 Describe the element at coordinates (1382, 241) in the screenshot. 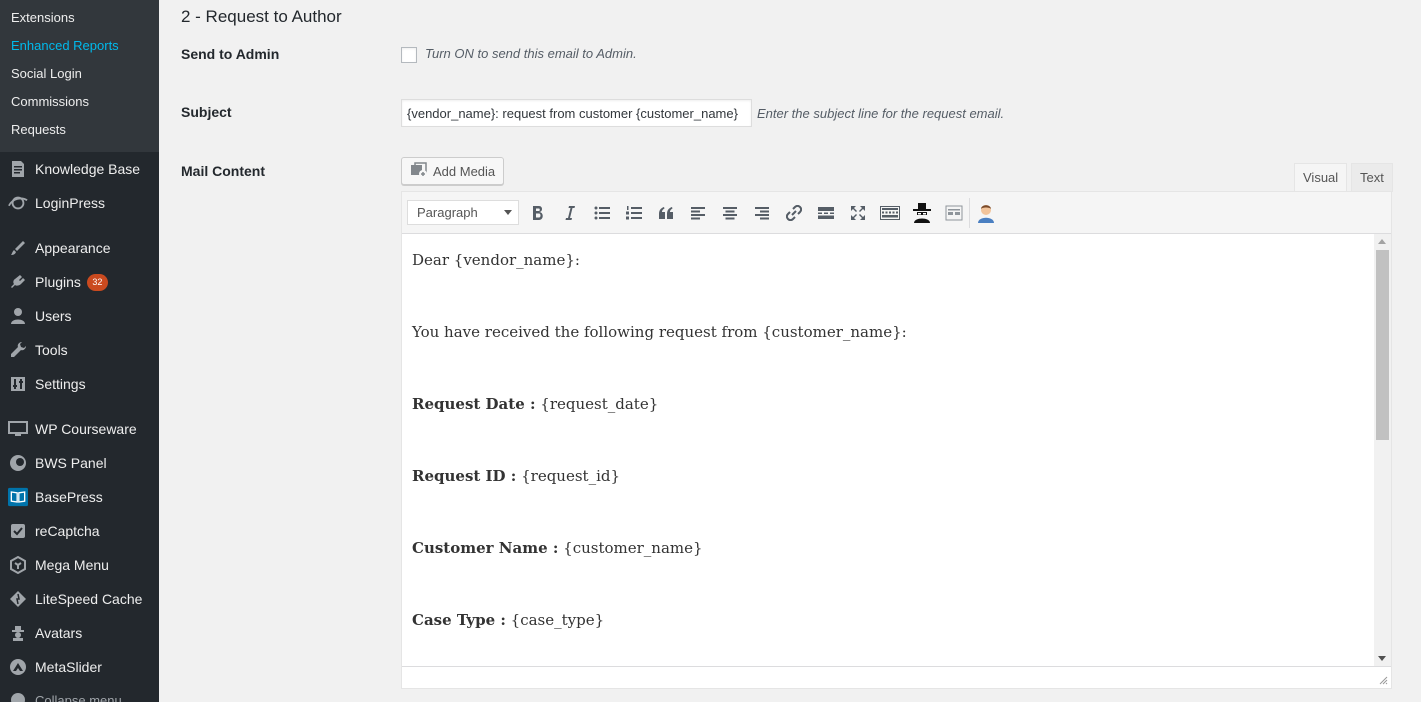

I see `scroll-up-icon` at that location.